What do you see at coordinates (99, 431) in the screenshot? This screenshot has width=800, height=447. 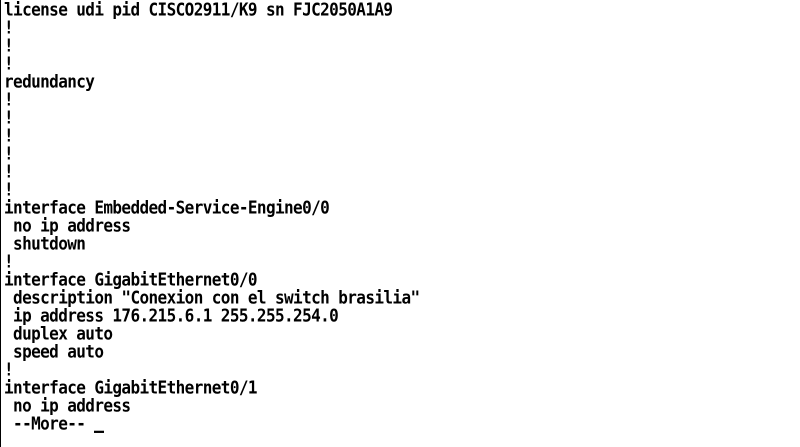 I see `text-cursor` at bounding box center [99, 431].